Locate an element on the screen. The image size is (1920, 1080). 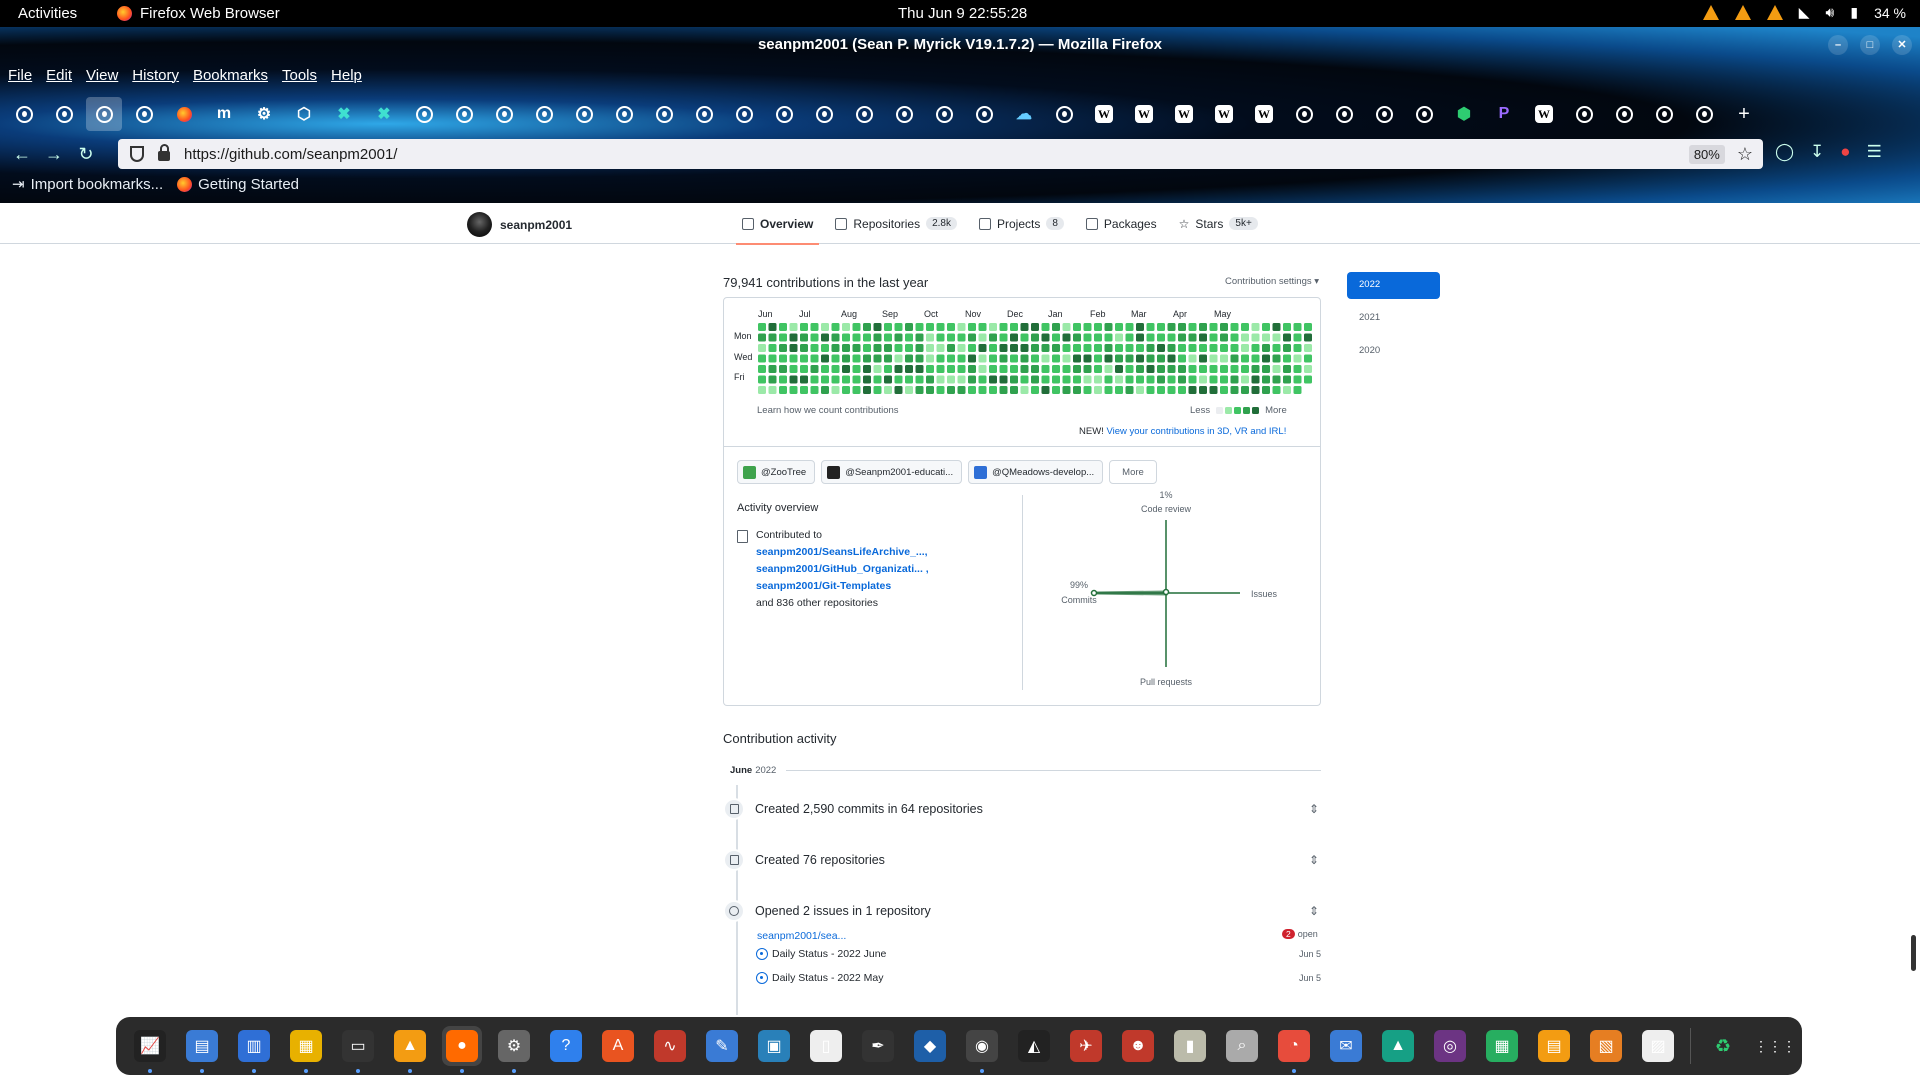
settings-dock-icon: ⚙ is located at coordinates (514, 1049).